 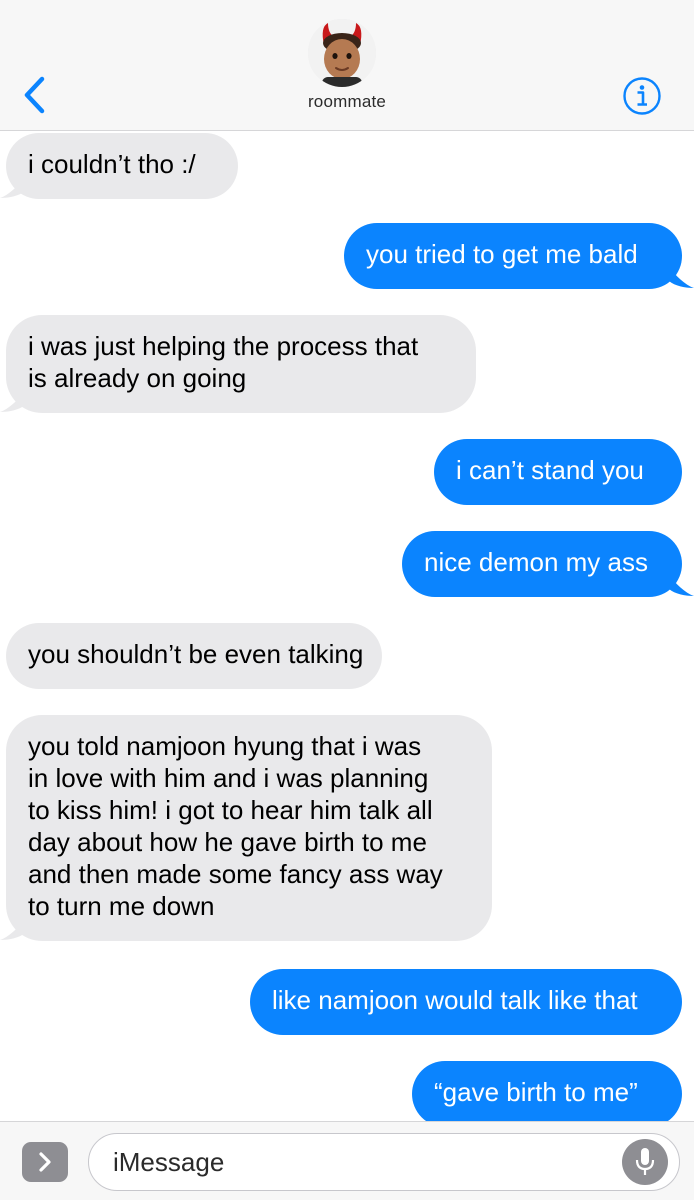 I want to click on message-text: you told namjoon hyung that i was, so click(x=225, y=746).